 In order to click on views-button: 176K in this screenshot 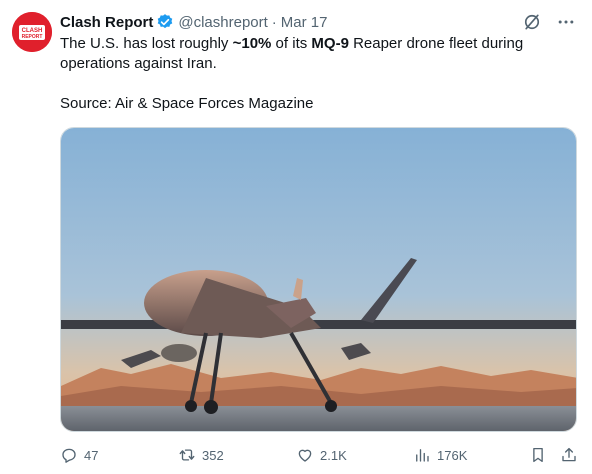, I will do `click(440, 455)`.